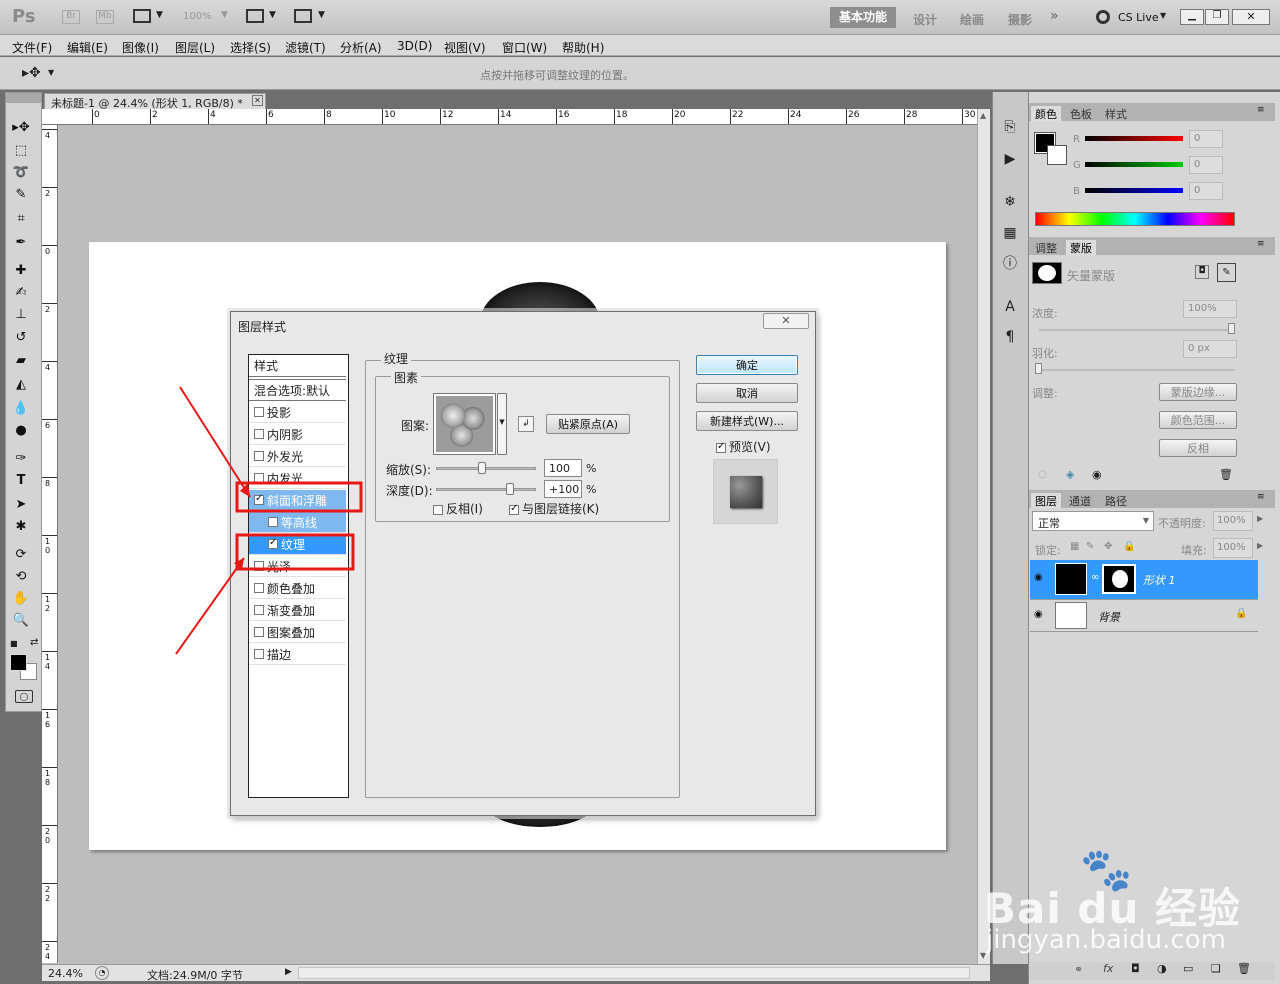 The image size is (1280, 984). Describe the element at coordinates (1010, 233) in the screenshot. I see `histogram-panel-icon: ▦` at that location.